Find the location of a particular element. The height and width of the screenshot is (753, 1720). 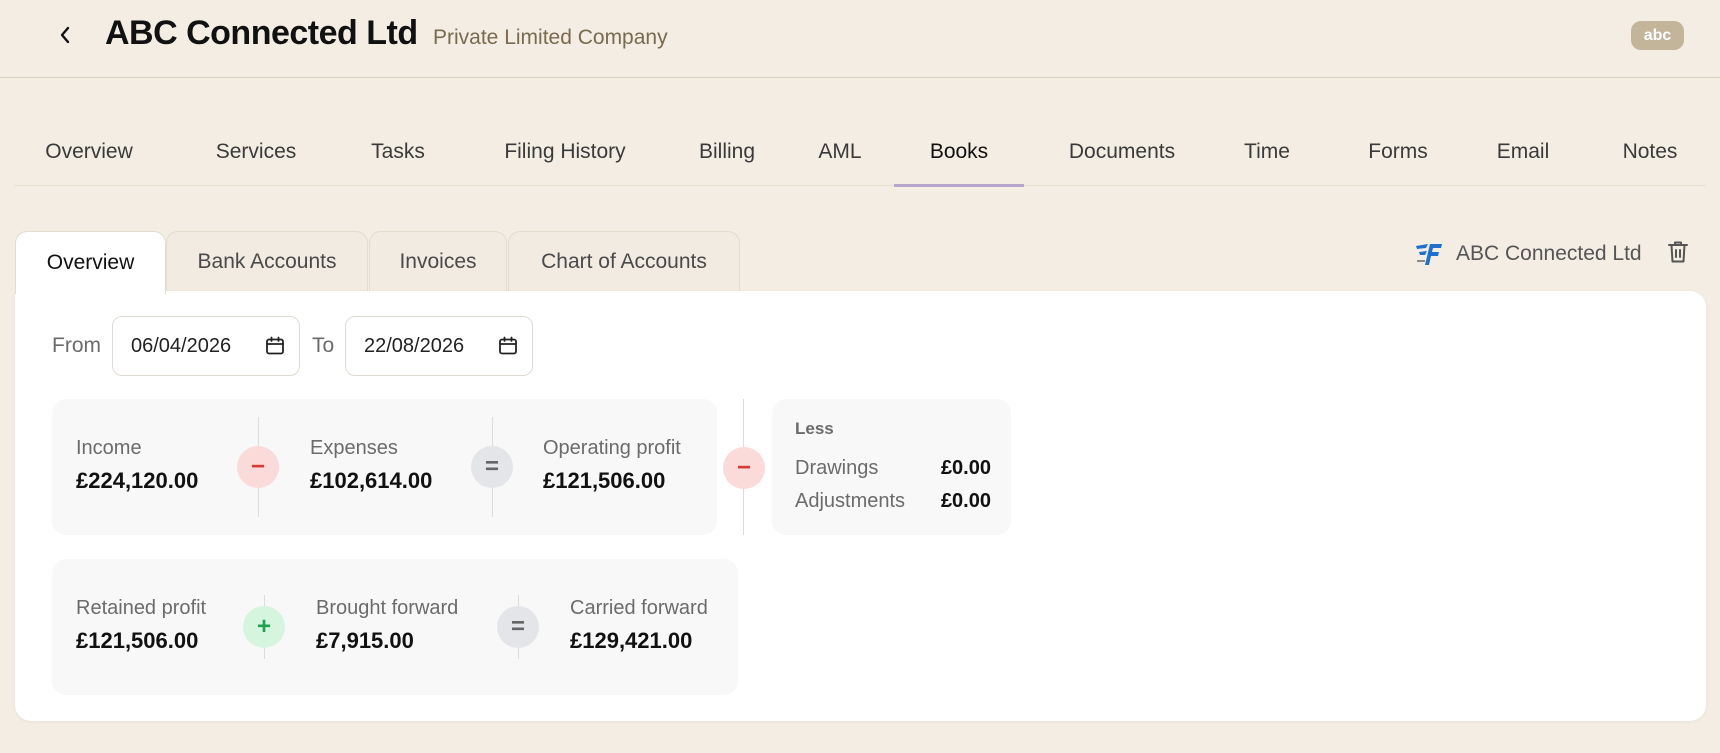

retained-profit-value: £121,506.00 is located at coordinates (137, 640).